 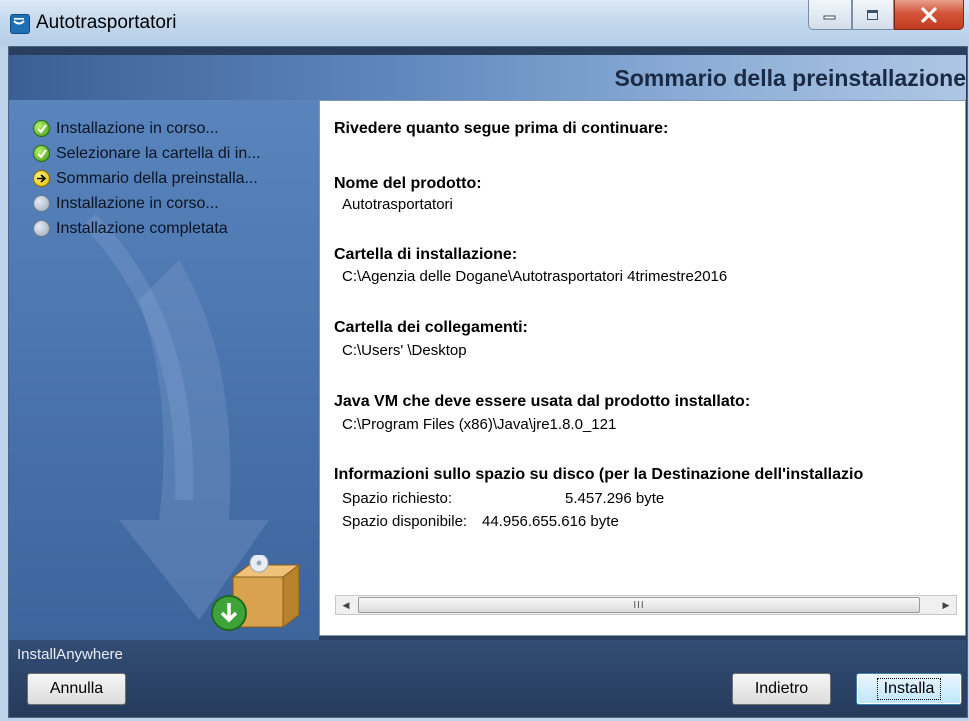 I want to click on step-item: Installazione completata, so click(x=147, y=228).